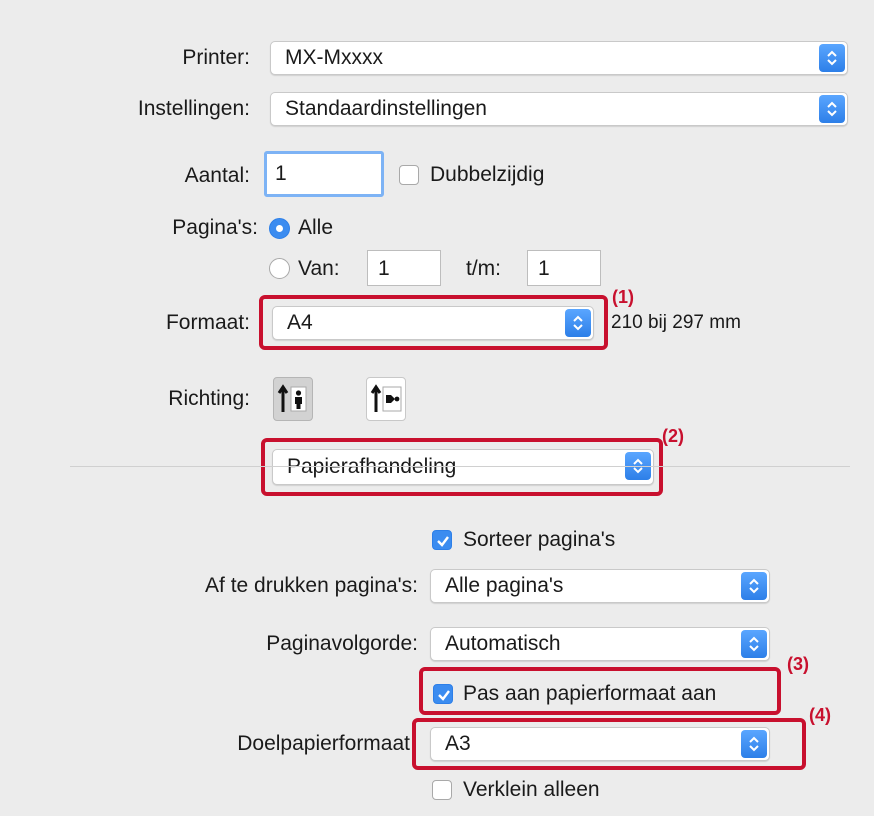 The image size is (874, 816). What do you see at coordinates (342, 643) in the screenshot?
I see `page-order-label: Paginavolgorde:` at bounding box center [342, 643].